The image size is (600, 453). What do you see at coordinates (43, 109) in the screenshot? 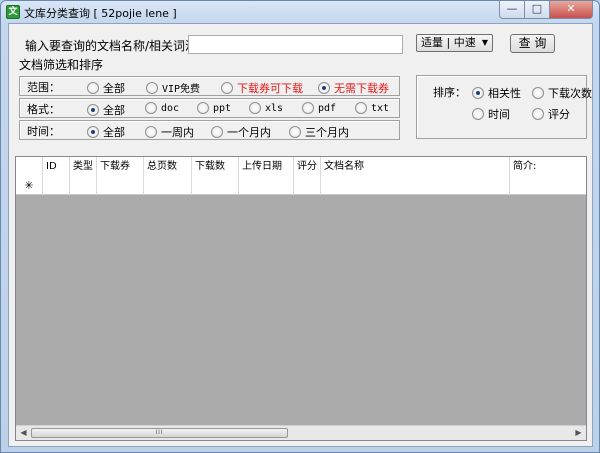
I see `format-label: 格式：` at bounding box center [43, 109].